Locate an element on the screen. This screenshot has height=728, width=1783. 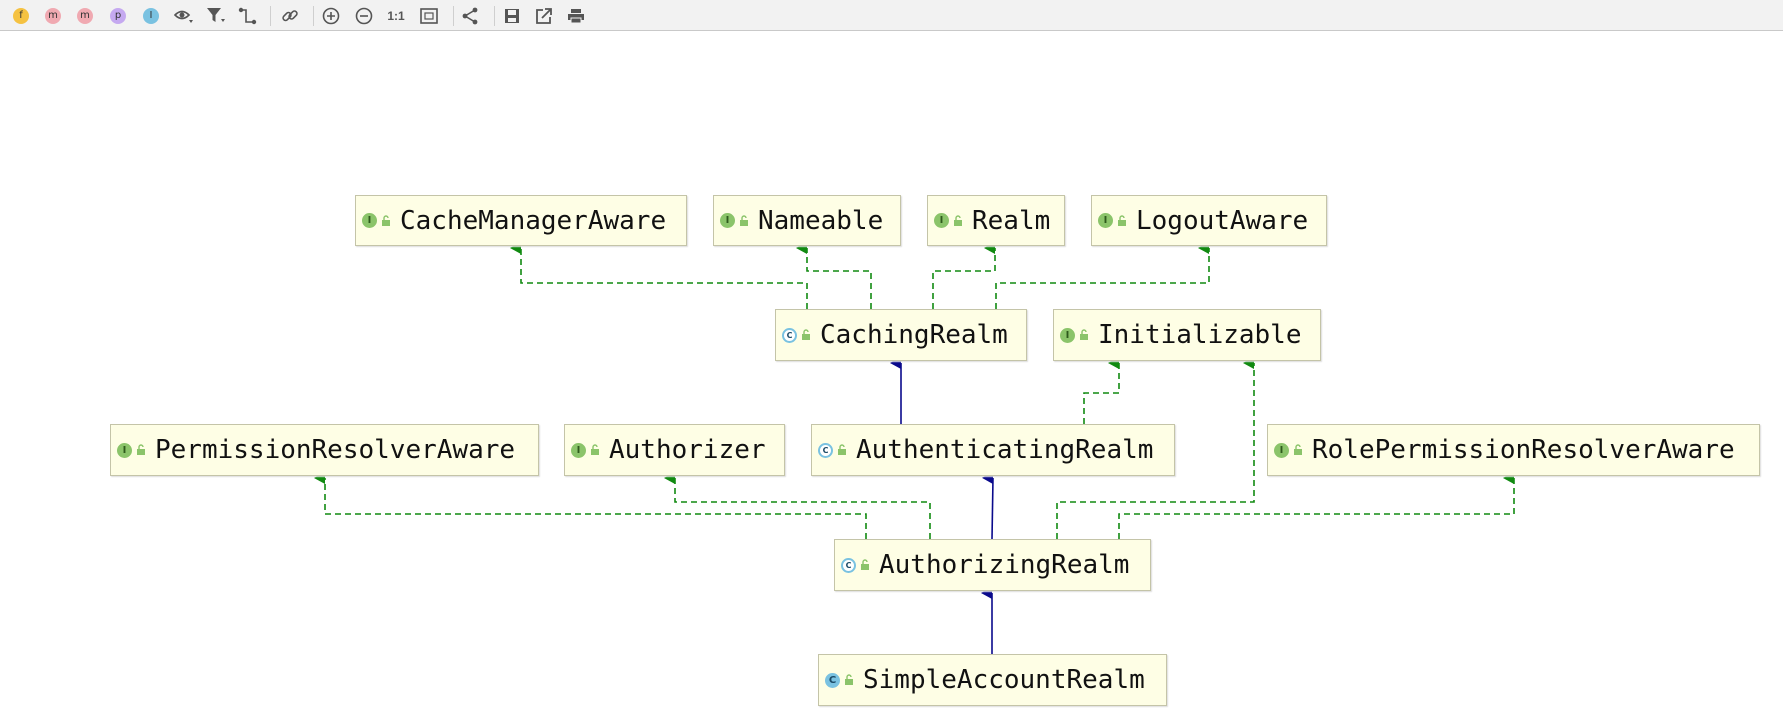
node-logout-aware: I LogoutAware is located at coordinates (1209, 220).